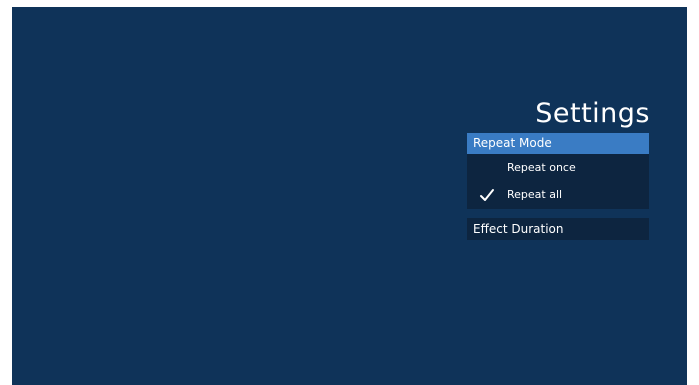  What do you see at coordinates (535, 194) in the screenshot?
I see `option-label: Repeat all` at bounding box center [535, 194].